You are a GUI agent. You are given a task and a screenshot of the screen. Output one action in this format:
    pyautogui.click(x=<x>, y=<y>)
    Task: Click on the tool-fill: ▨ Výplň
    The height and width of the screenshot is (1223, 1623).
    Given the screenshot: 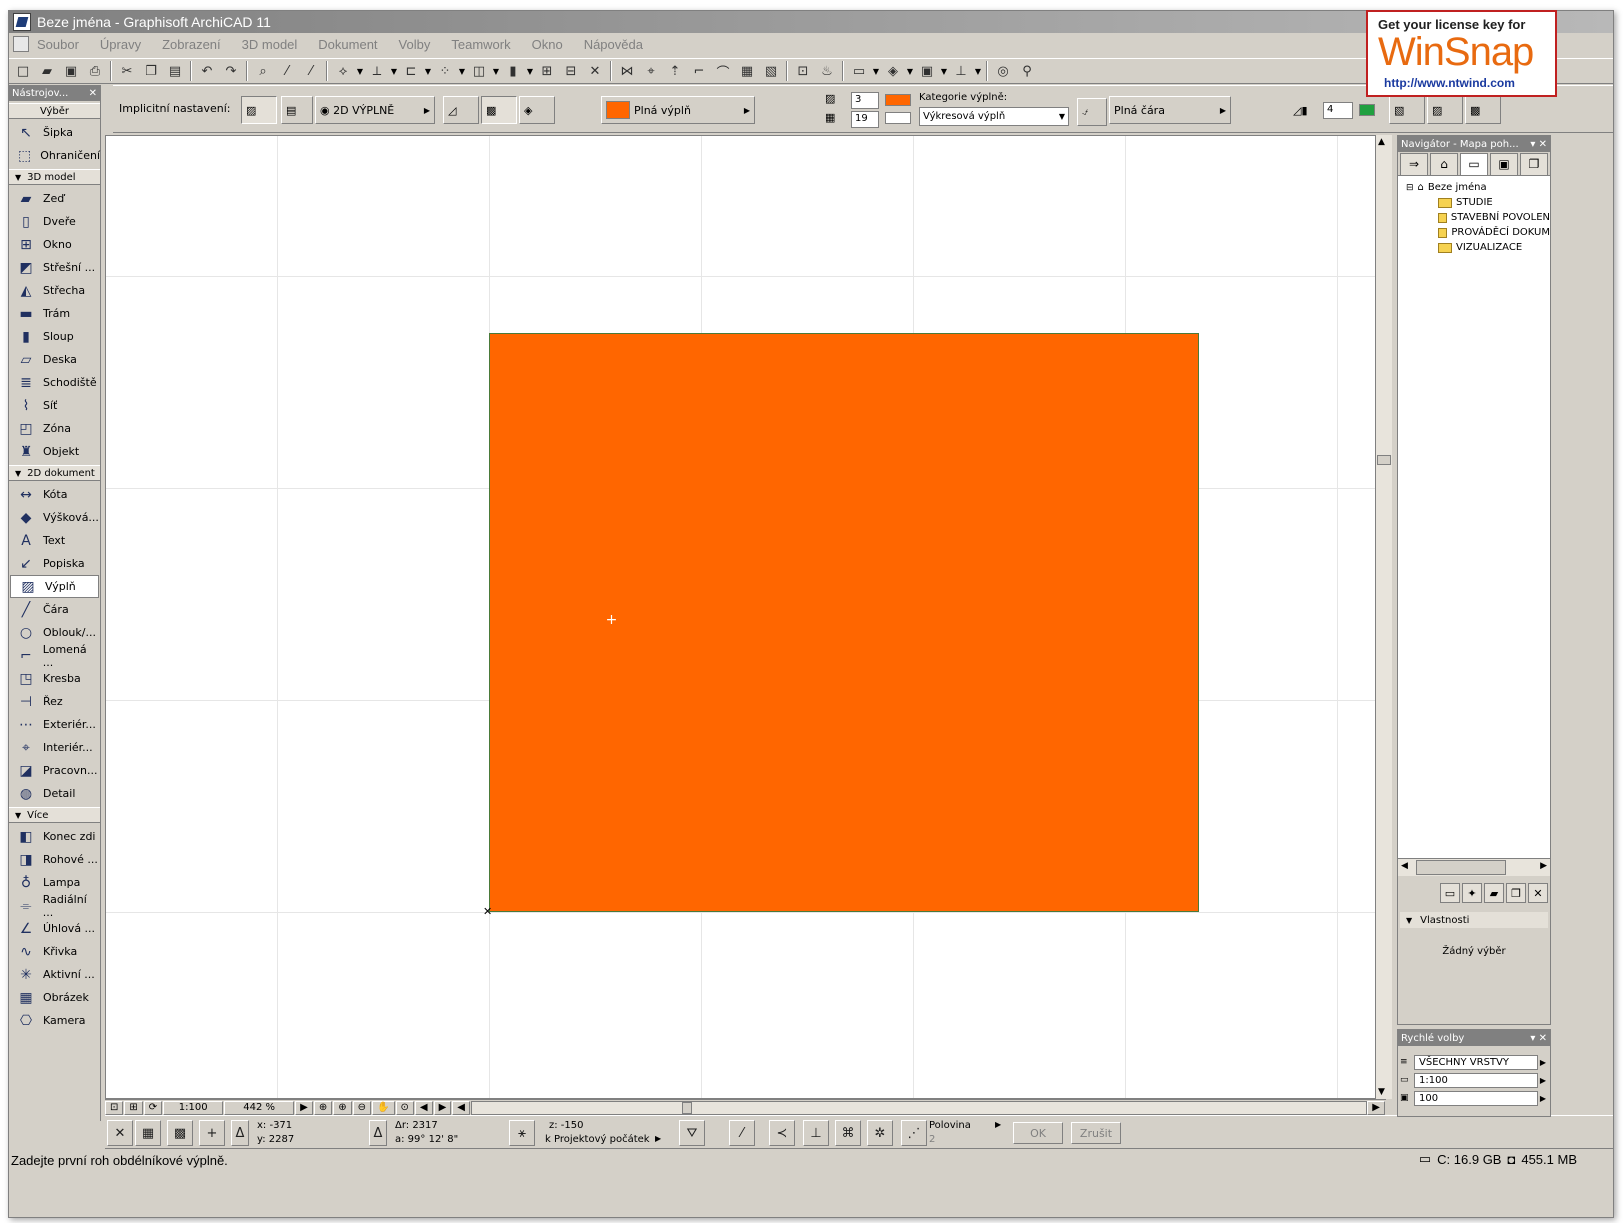 What is the action you would take?
    pyautogui.click(x=54, y=586)
    